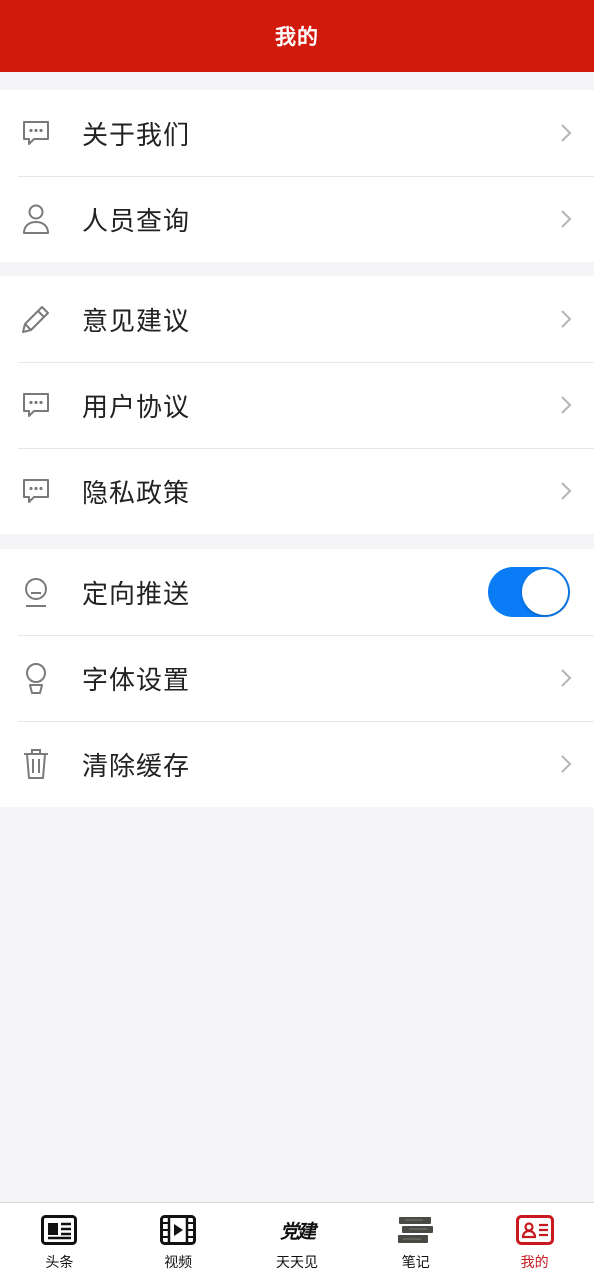 Image resolution: width=594 pixels, height=1280 pixels. What do you see at coordinates (296, 1263) in the screenshot?
I see `tab-label: 天天见` at bounding box center [296, 1263].